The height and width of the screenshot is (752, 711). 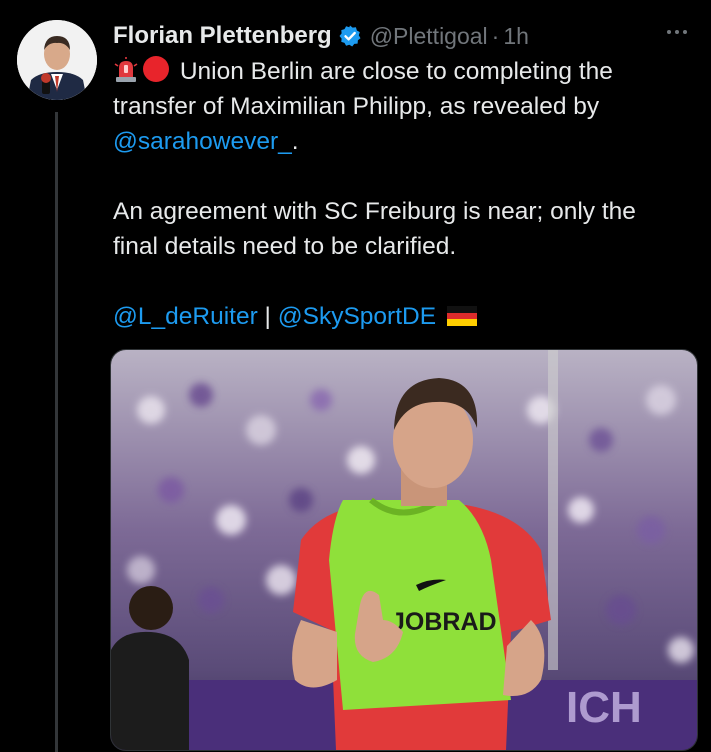 What do you see at coordinates (56, 432) in the screenshot?
I see `thread-line` at bounding box center [56, 432].